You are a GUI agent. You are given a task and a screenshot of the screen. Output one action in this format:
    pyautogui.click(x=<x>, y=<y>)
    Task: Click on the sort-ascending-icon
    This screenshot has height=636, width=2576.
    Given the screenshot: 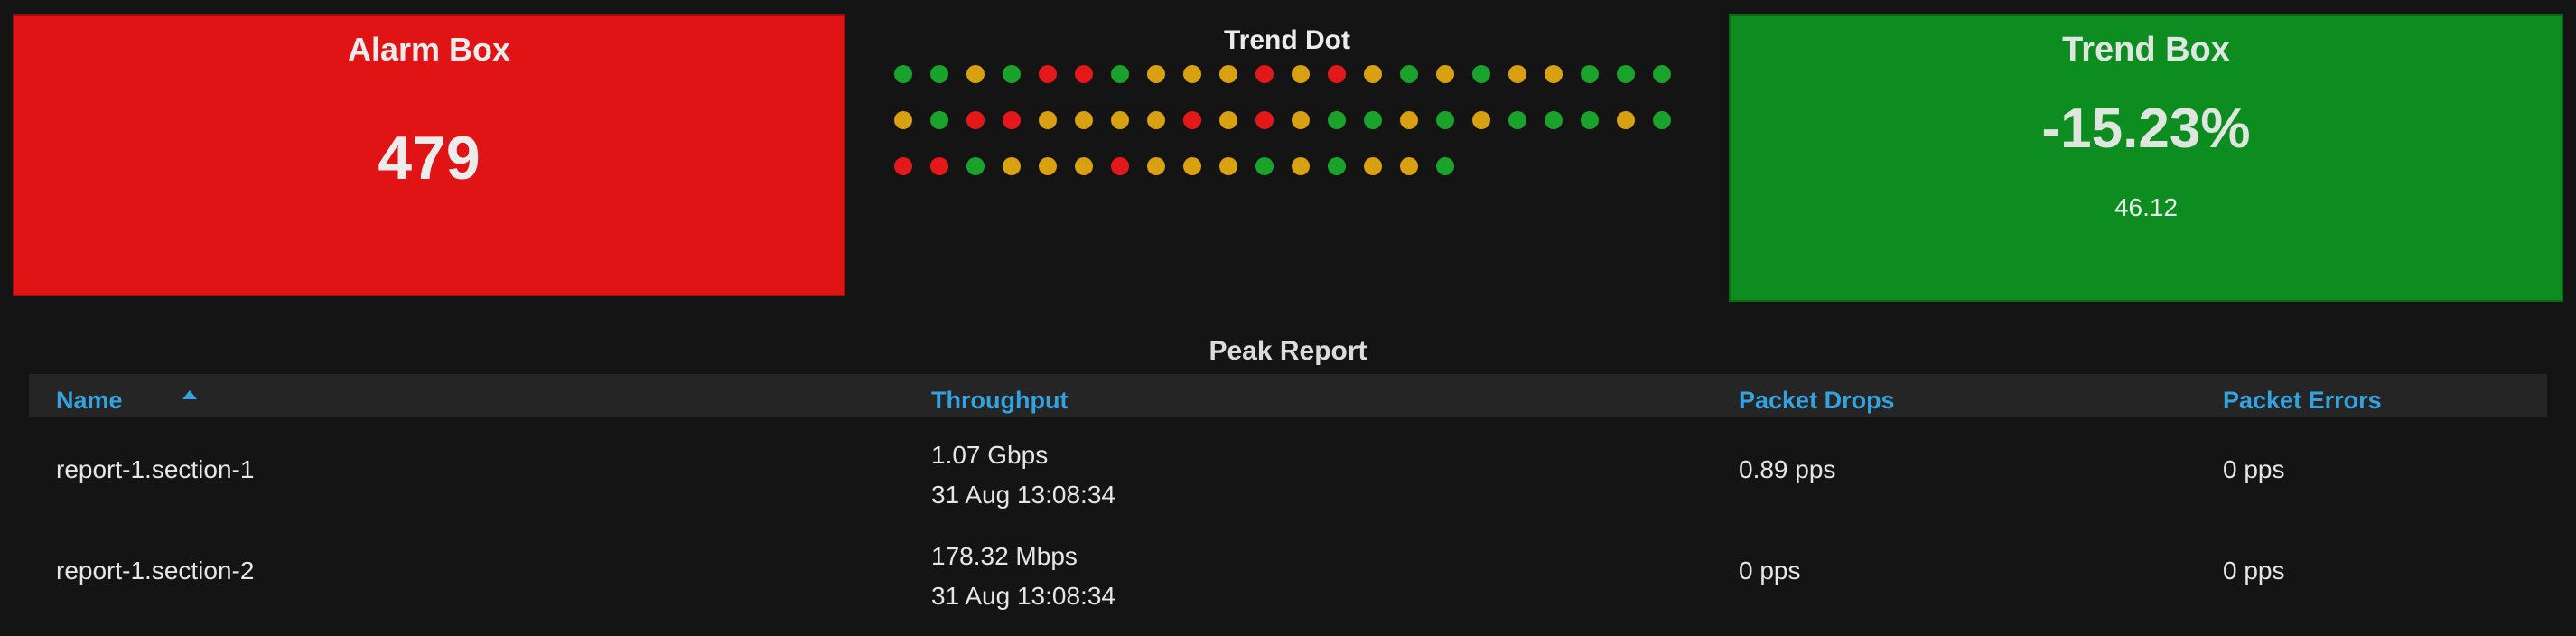 What is the action you would take?
    pyautogui.click(x=189, y=394)
    